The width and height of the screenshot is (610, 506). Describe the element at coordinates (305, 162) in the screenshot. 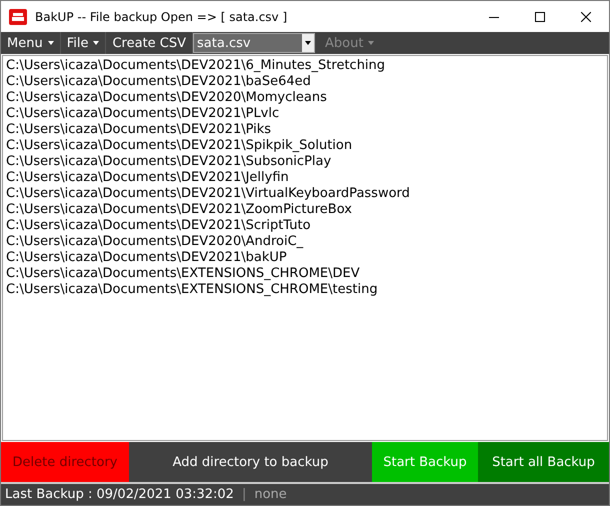

I see `directory-path: C:\Users\icaza\Documents\DEV2021\SubsonicPlay` at that location.